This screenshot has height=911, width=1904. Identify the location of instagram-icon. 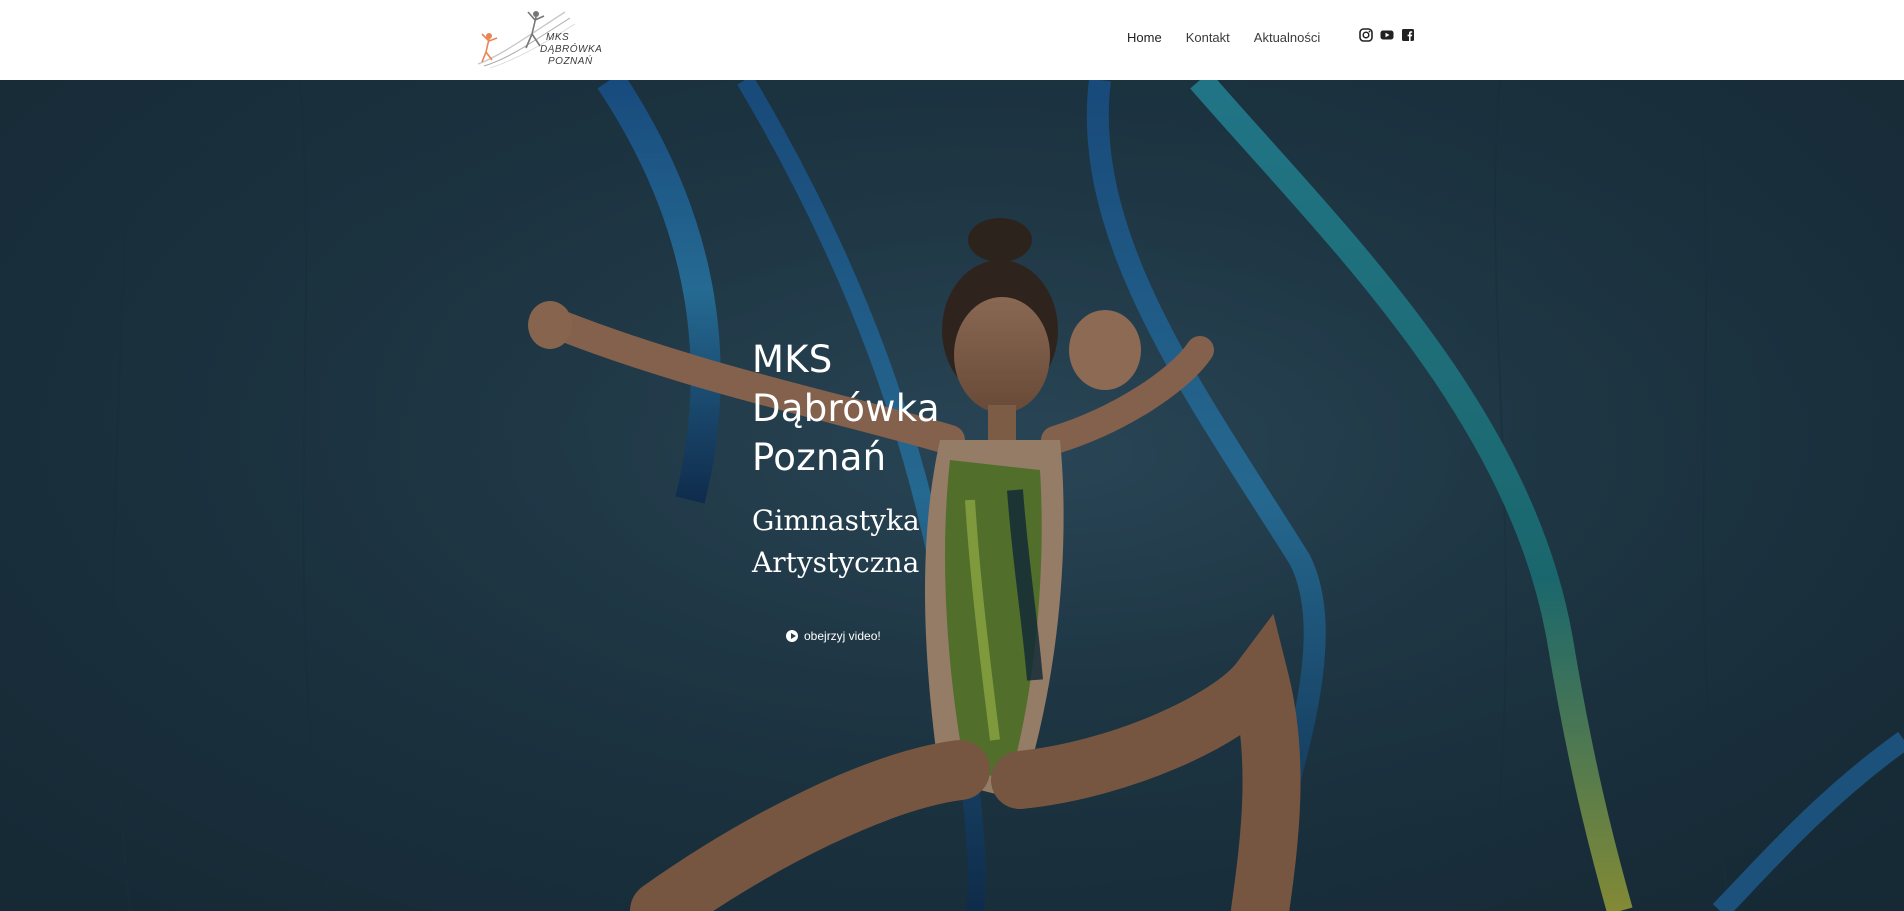
(1366, 35).